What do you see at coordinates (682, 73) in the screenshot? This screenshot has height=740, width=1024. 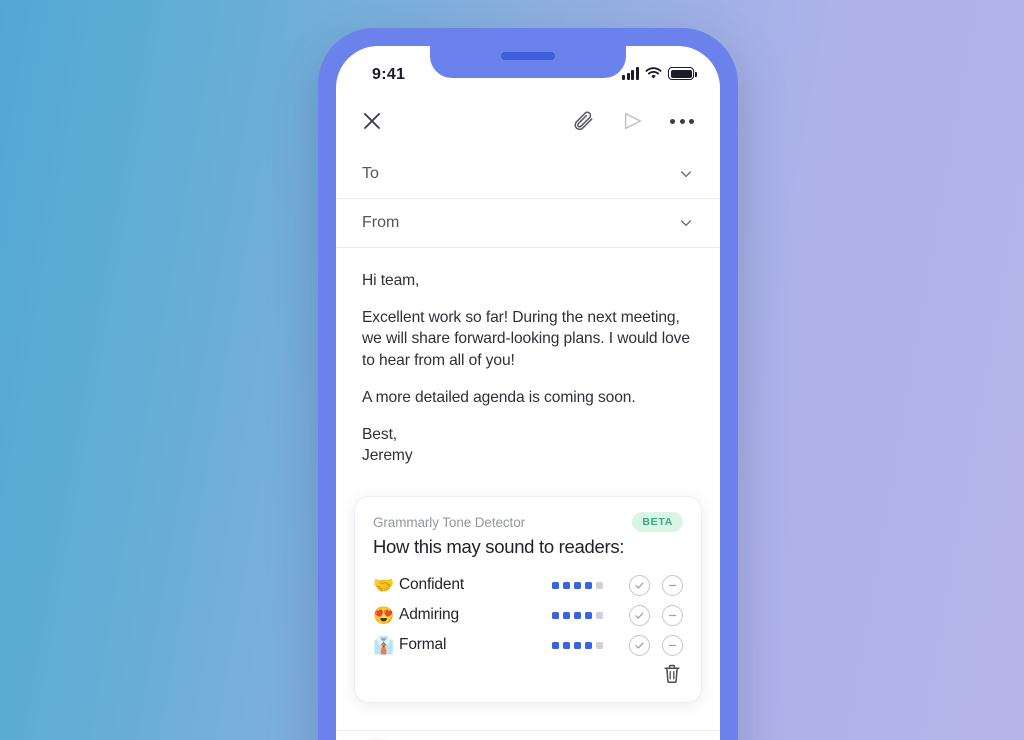 I see `battery-full-icon` at bounding box center [682, 73].